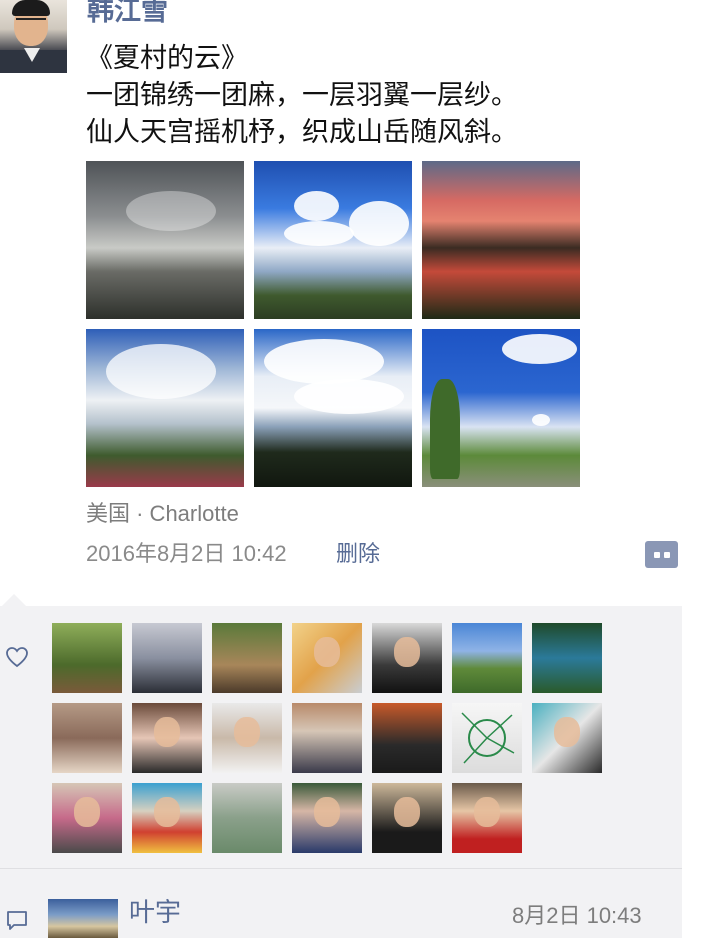 The height and width of the screenshot is (938, 704). What do you see at coordinates (167, 58) in the screenshot?
I see `poem-title: 《夏村的云》` at bounding box center [167, 58].